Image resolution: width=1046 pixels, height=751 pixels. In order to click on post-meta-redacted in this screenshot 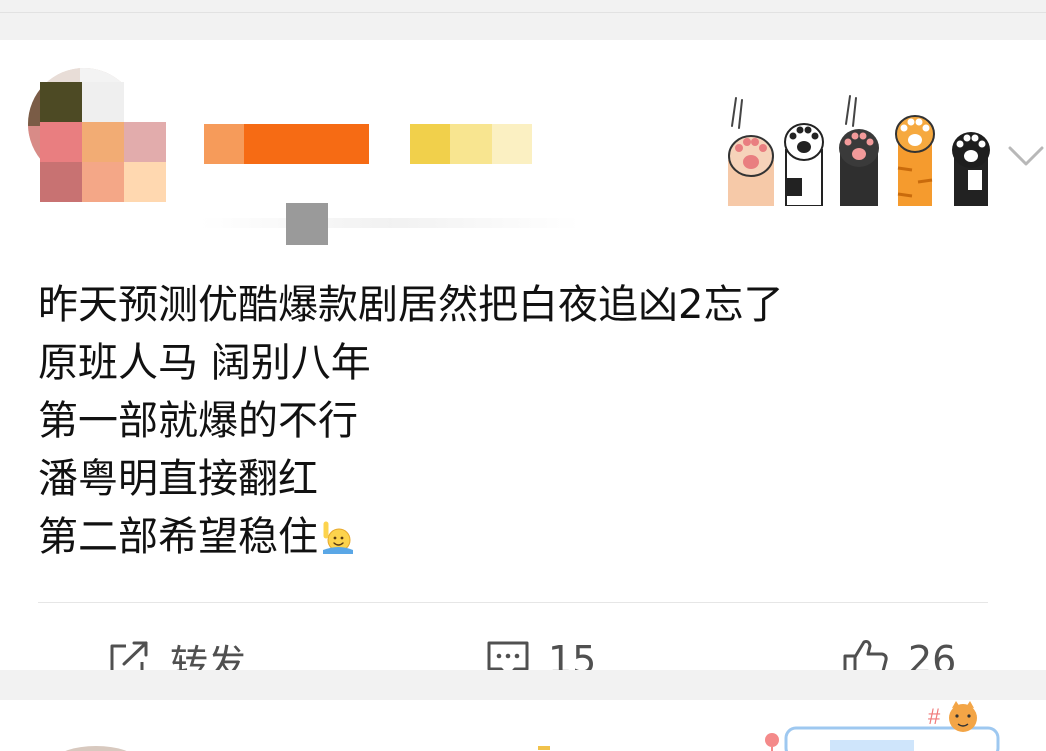, I will do `click(390, 223)`.